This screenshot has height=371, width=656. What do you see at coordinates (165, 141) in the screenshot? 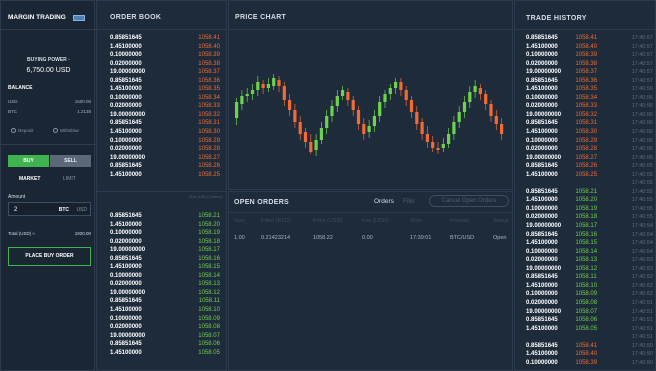
I see `order-book-row: 0.10000000 1058.29` at bounding box center [165, 141].